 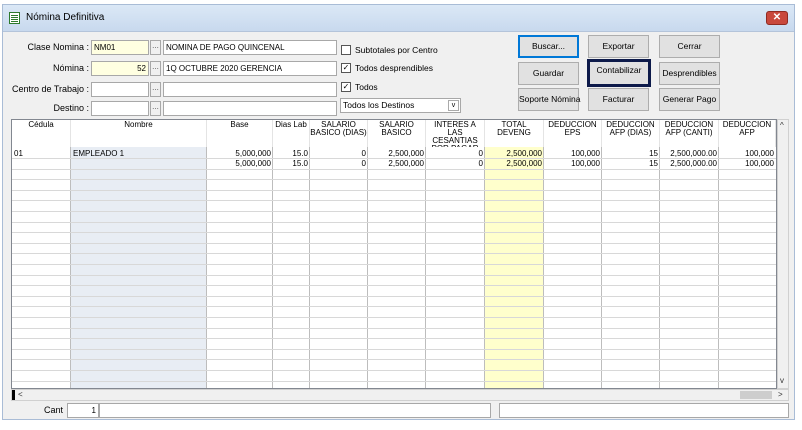 I want to click on column-header-salario-basico-dias: SALARIO BASICO (DIAS), so click(x=339, y=133).